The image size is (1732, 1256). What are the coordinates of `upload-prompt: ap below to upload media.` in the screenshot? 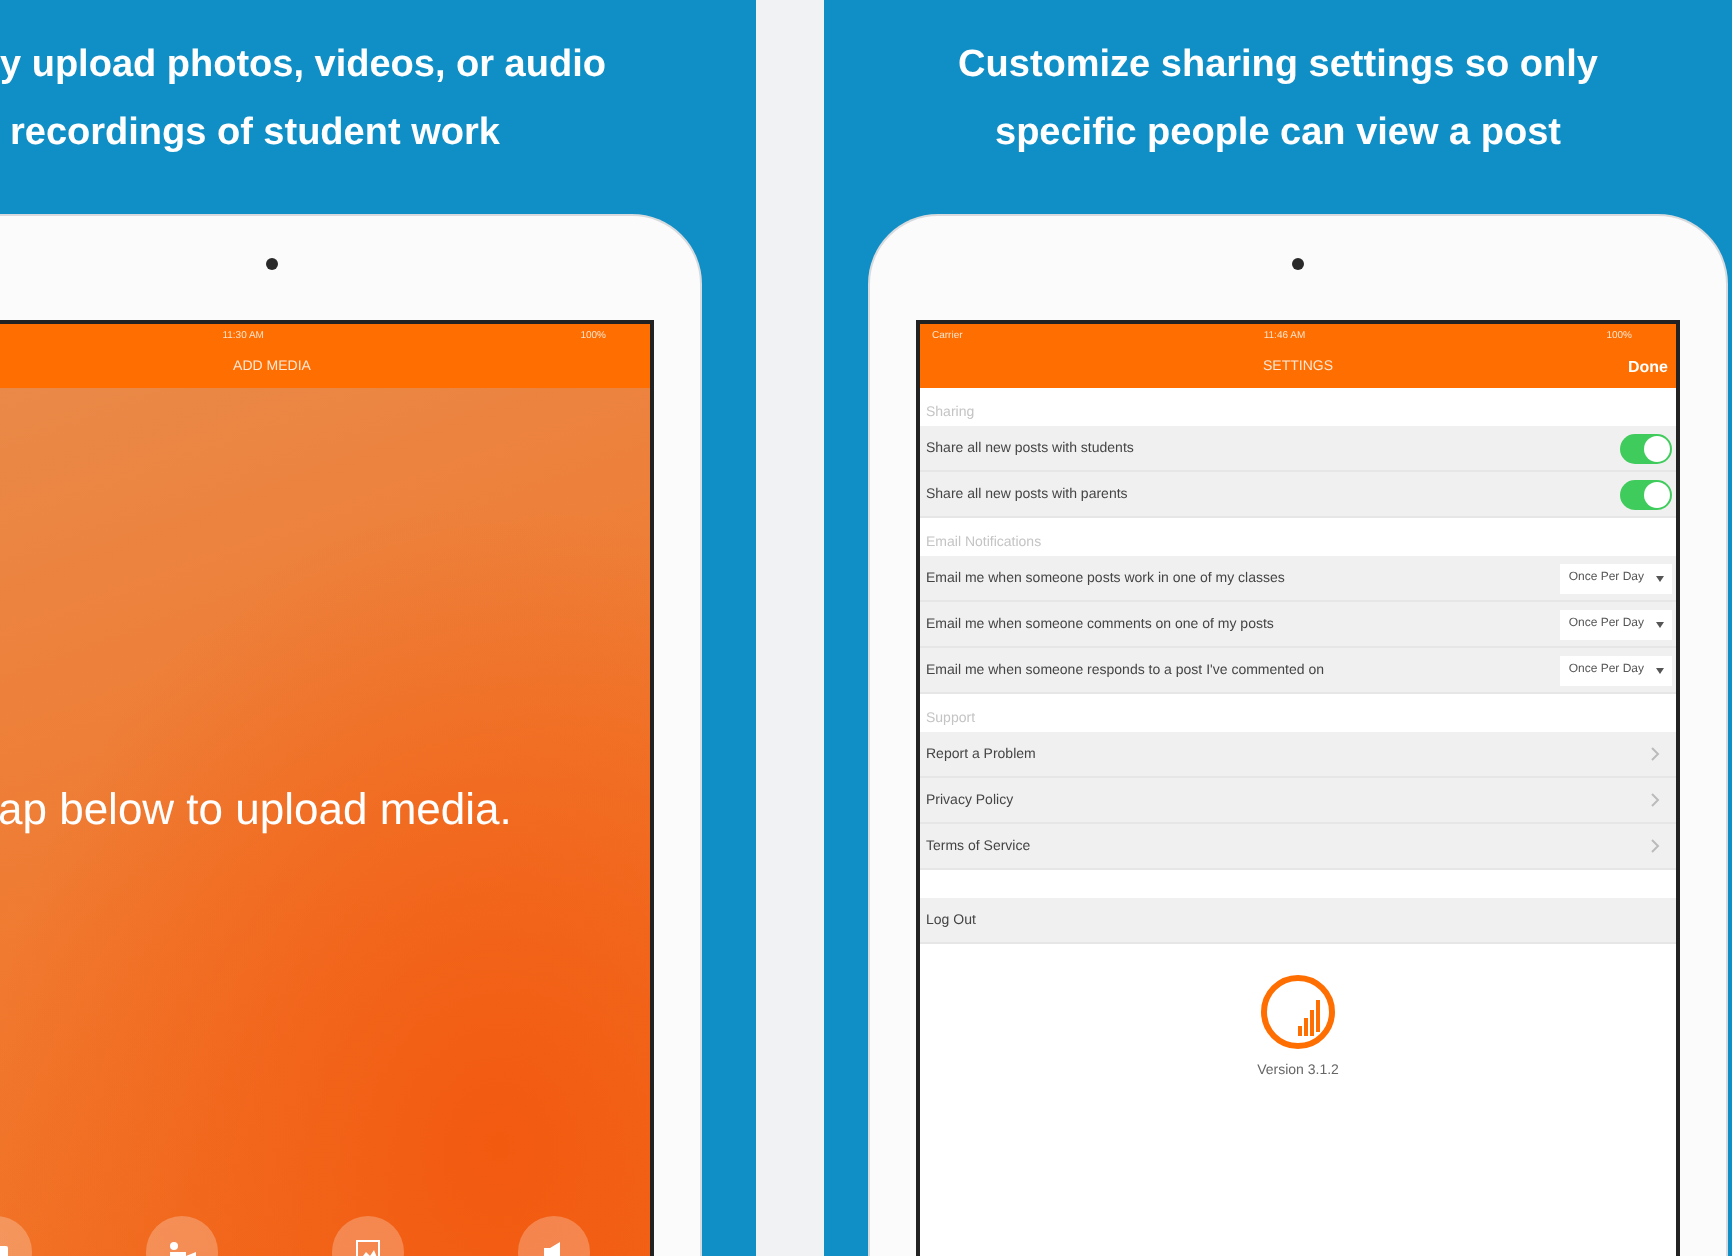 It's located at (257, 810).